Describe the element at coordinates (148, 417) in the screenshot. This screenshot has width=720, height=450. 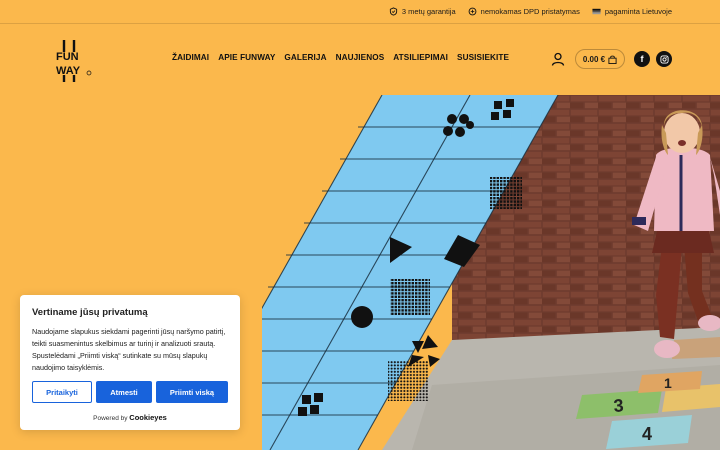
I see `cookieyes-logo: Cookieyes` at that location.